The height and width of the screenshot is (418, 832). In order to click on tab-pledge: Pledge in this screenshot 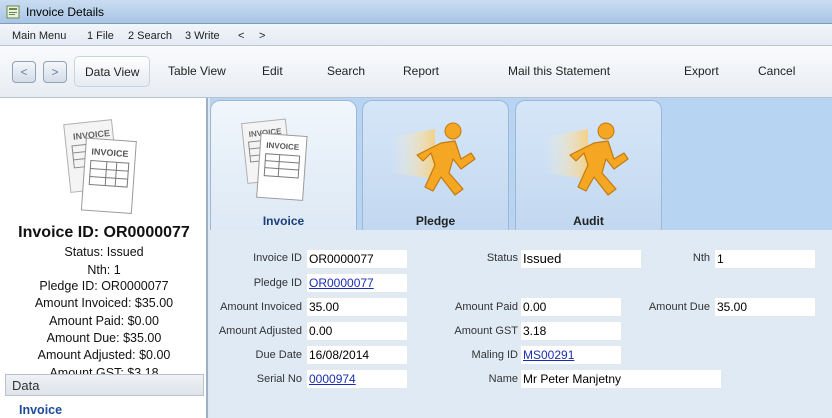, I will do `click(435, 165)`.